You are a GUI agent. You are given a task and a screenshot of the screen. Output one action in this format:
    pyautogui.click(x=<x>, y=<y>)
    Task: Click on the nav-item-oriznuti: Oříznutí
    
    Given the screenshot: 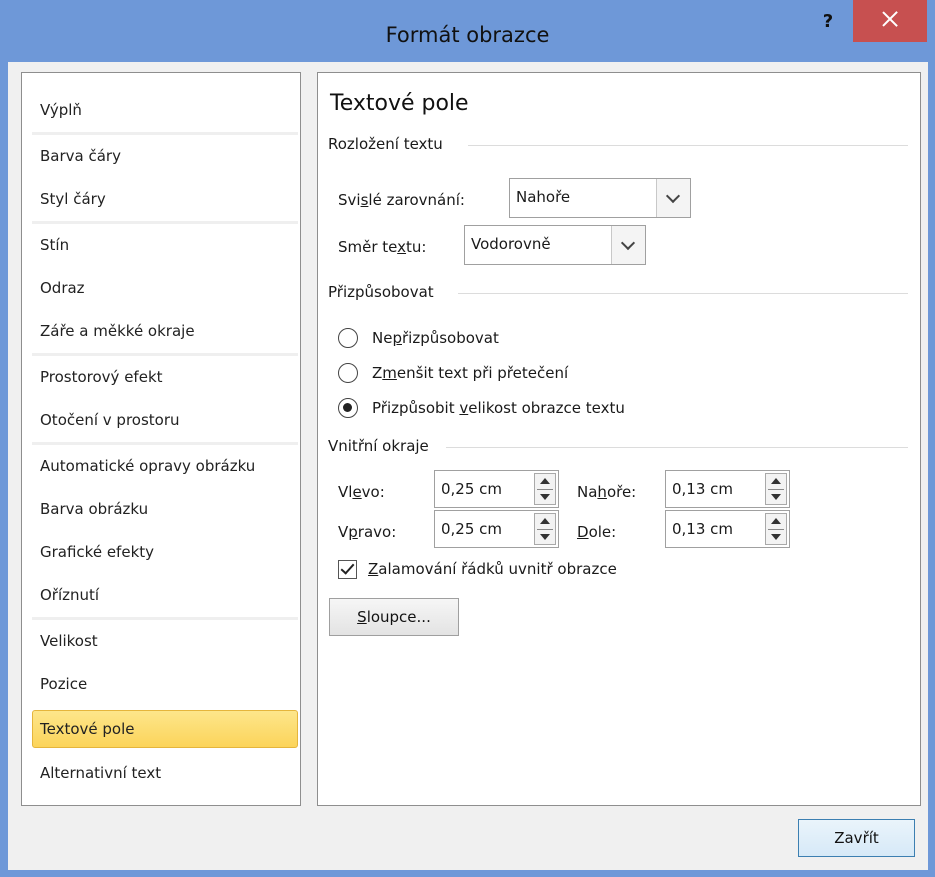 What is the action you would take?
    pyautogui.click(x=165, y=595)
    